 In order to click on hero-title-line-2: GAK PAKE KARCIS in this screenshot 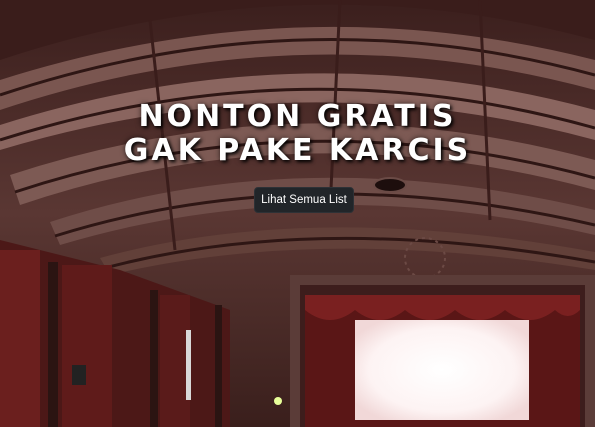, I will do `click(297, 150)`.